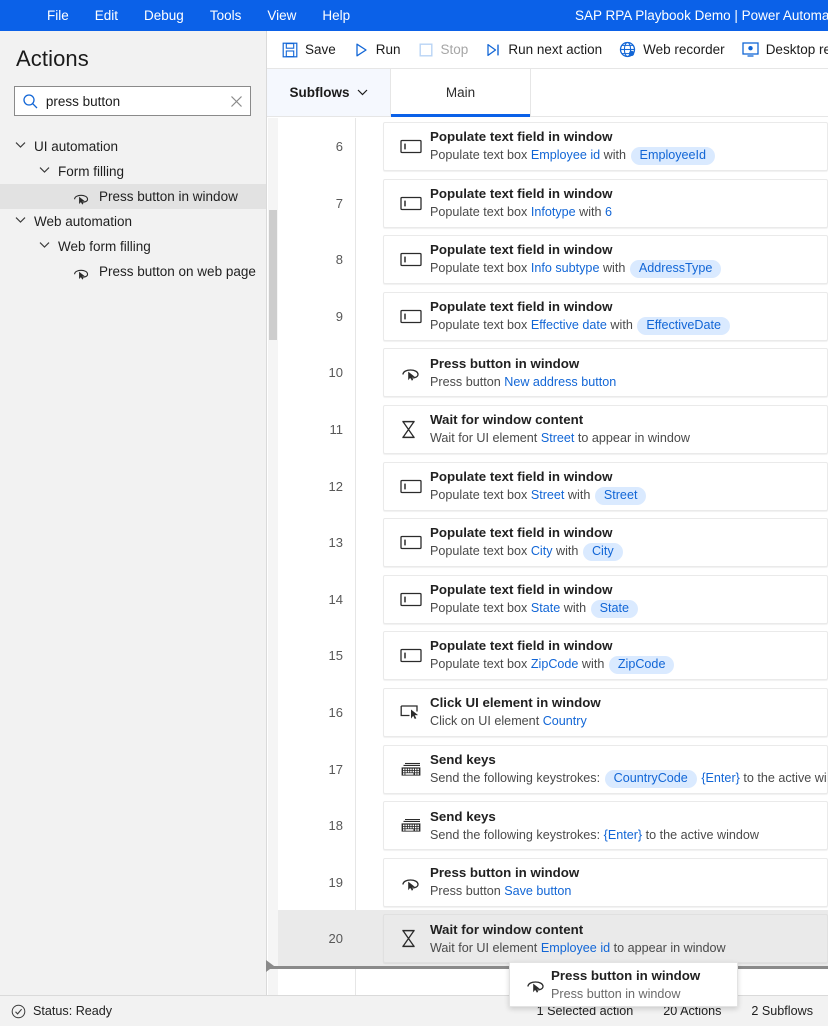  I want to click on flow-row-number: 18, so click(335, 826).